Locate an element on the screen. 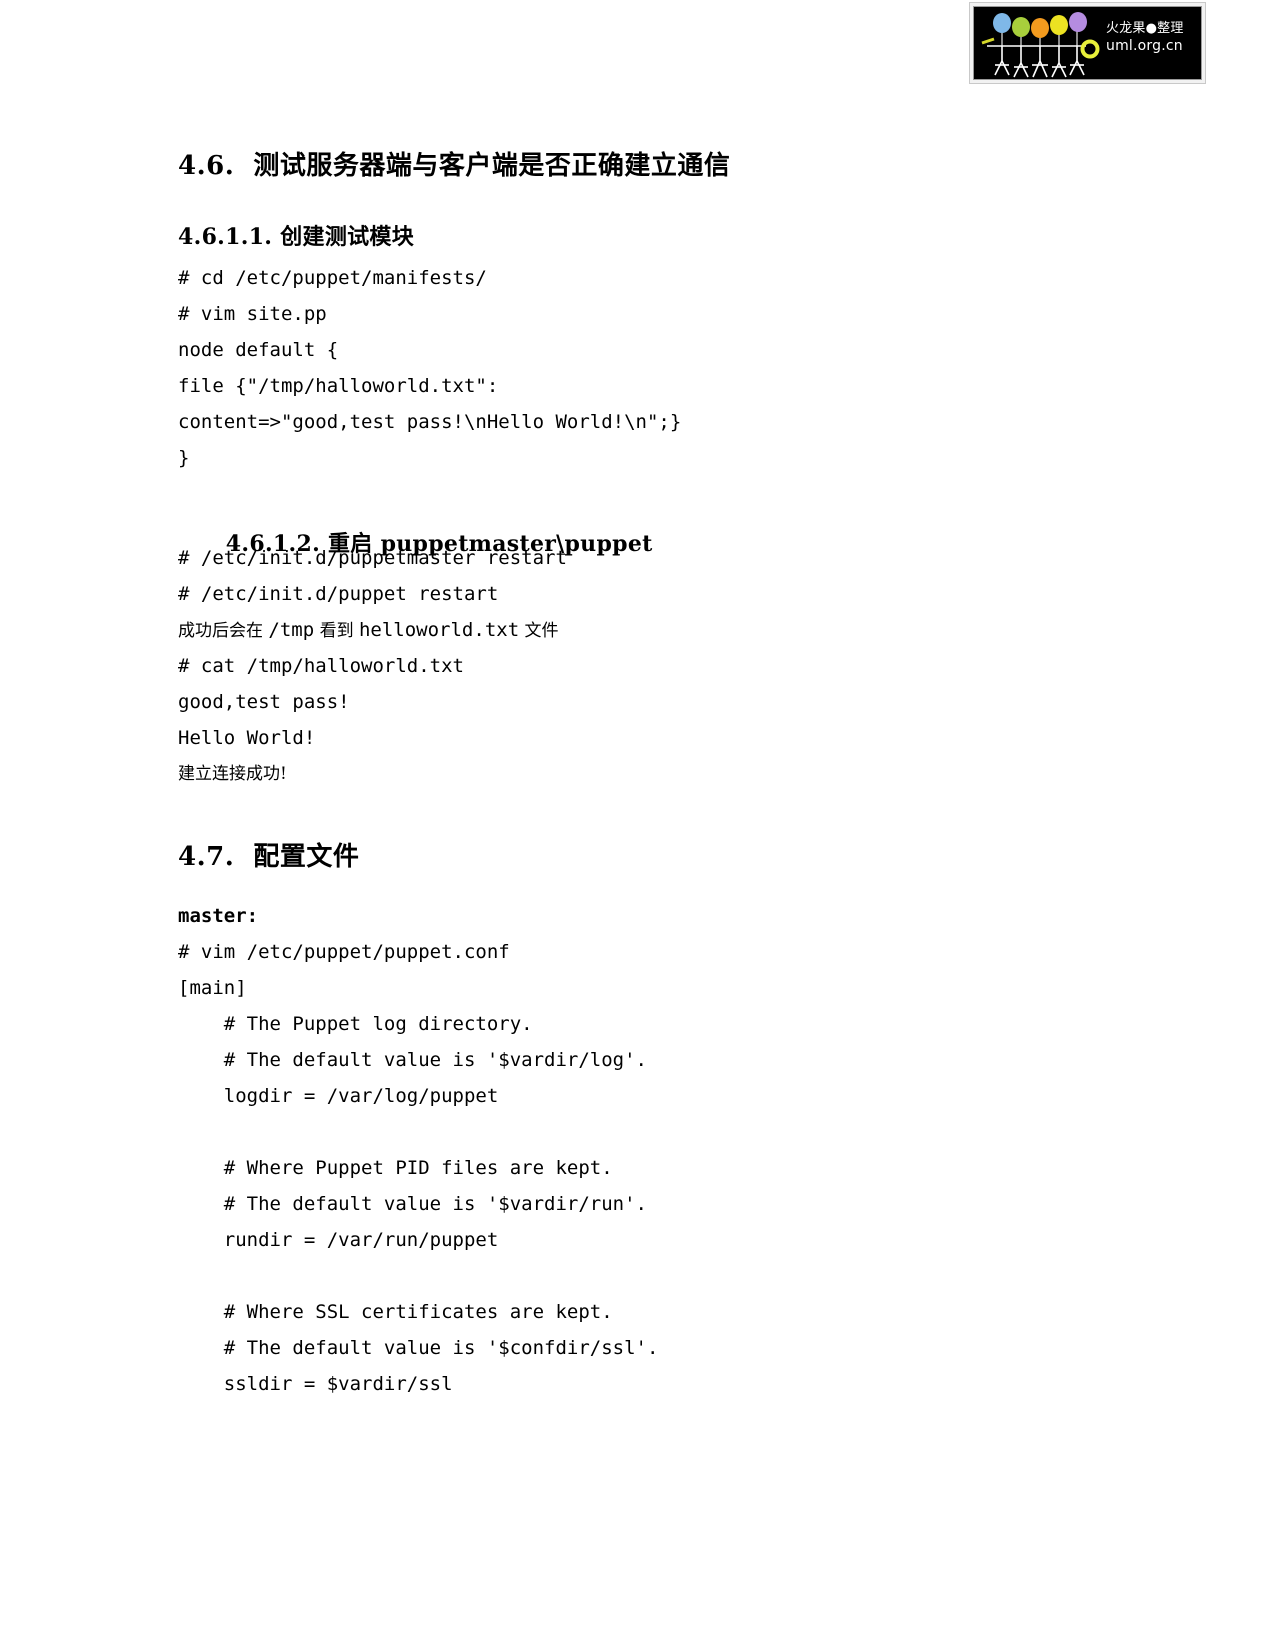 The image size is (1276, 1648). watermark-text: 火龙果●整理 uml.org.cn is located at coordinates (1145, 38).